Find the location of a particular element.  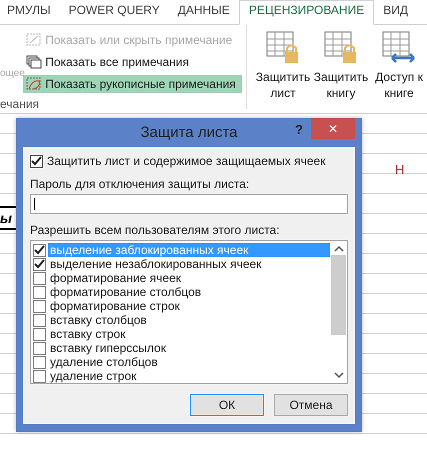

list-item: форматирование строк is located at coordinates (189, 306).